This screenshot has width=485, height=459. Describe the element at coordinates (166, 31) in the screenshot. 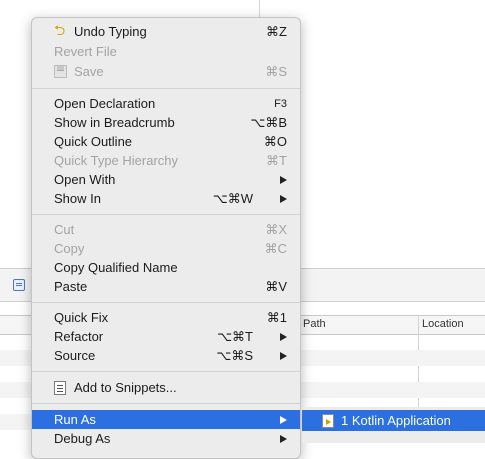

I see `menu-item-undo-typing: ⮌ Undo Typing ⌘Z` at that location.